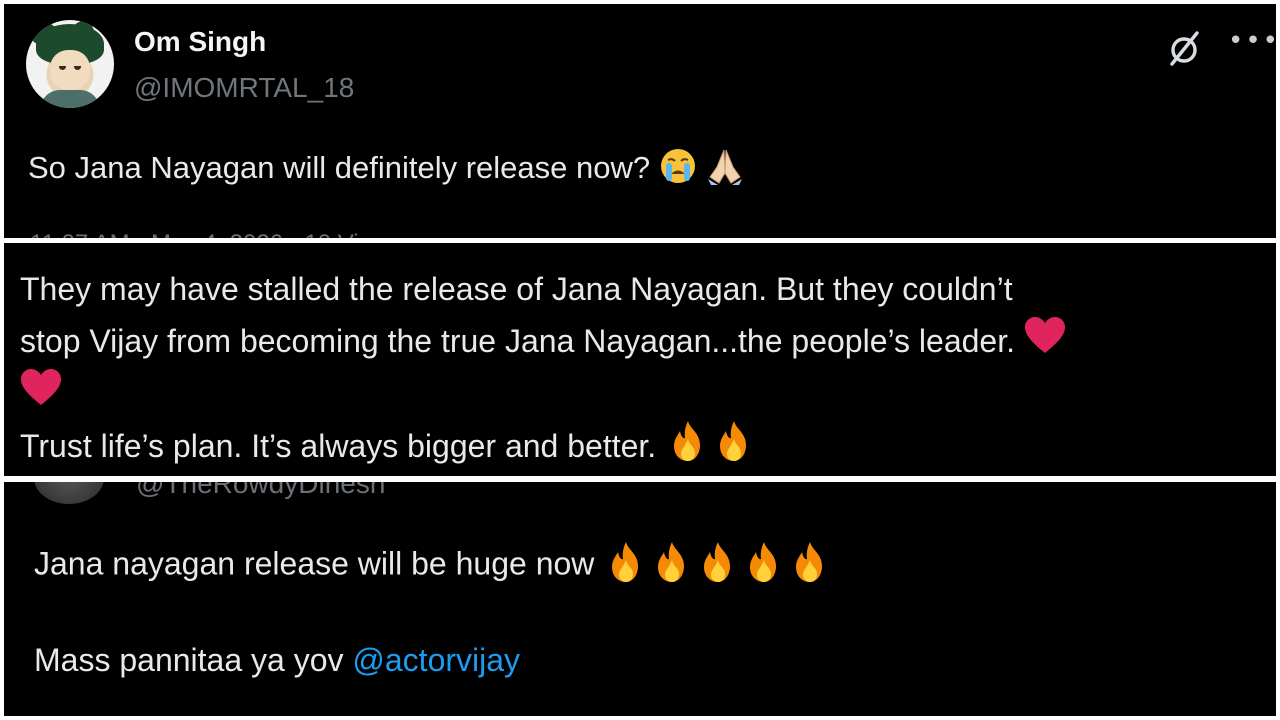  What do you see at coordinates (678, 170) in the screenshot?
I see `crying-face-icon` at bounding box center [678, 170].